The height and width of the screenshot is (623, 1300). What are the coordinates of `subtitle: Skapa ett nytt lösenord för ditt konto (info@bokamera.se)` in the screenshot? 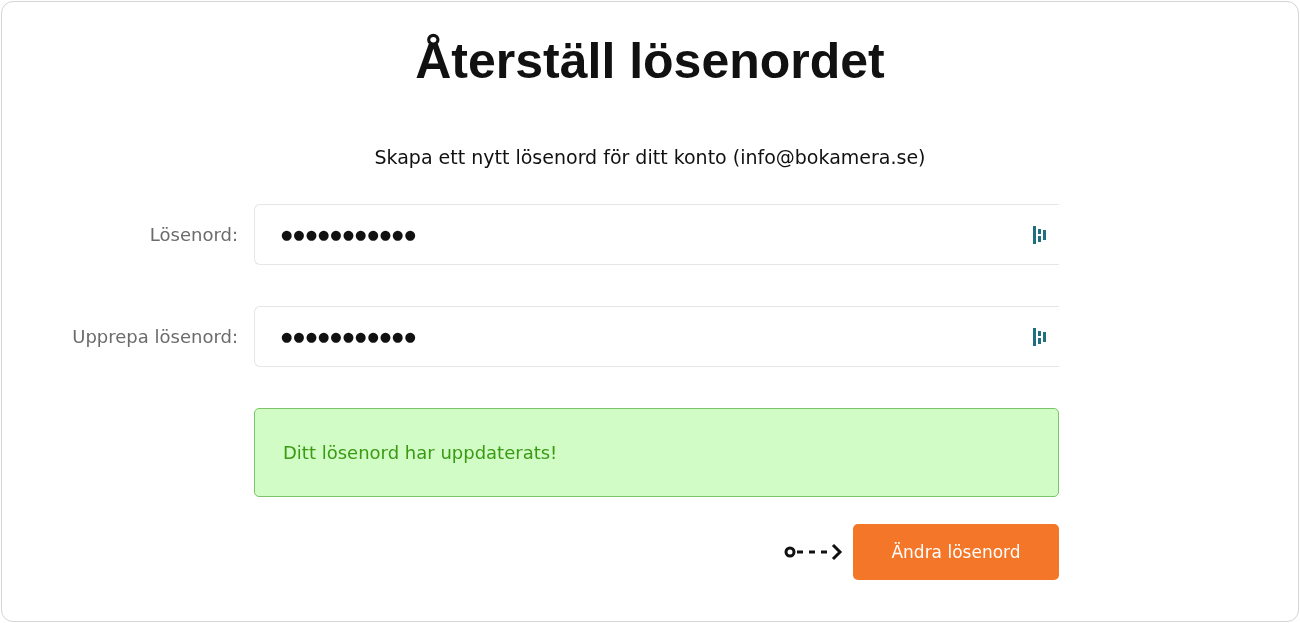 It's located at (650, 157).